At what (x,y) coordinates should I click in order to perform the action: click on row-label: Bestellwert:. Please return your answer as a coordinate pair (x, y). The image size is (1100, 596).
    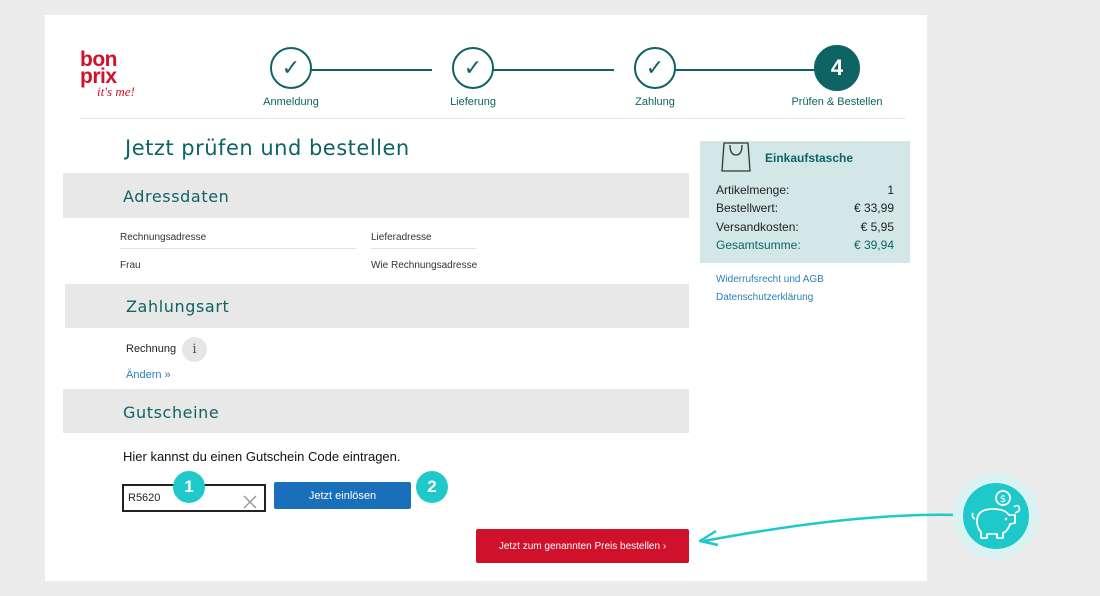
    Looking at the image, I should click on (747, 208).